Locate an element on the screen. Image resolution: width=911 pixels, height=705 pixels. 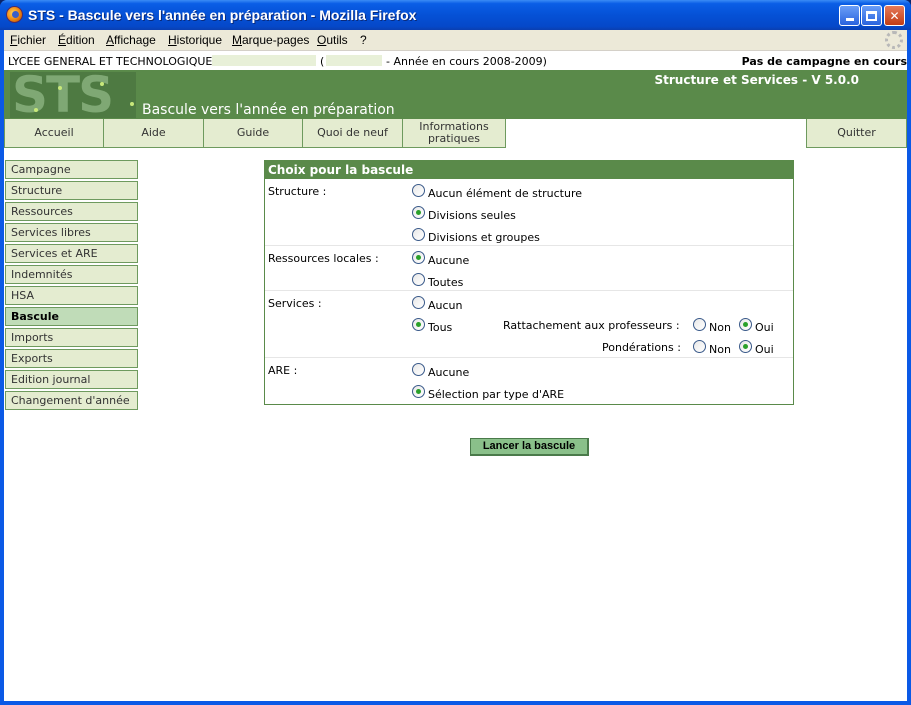
sidebar-item-indemnites: Indemnités is located at coordinates (71, 274).